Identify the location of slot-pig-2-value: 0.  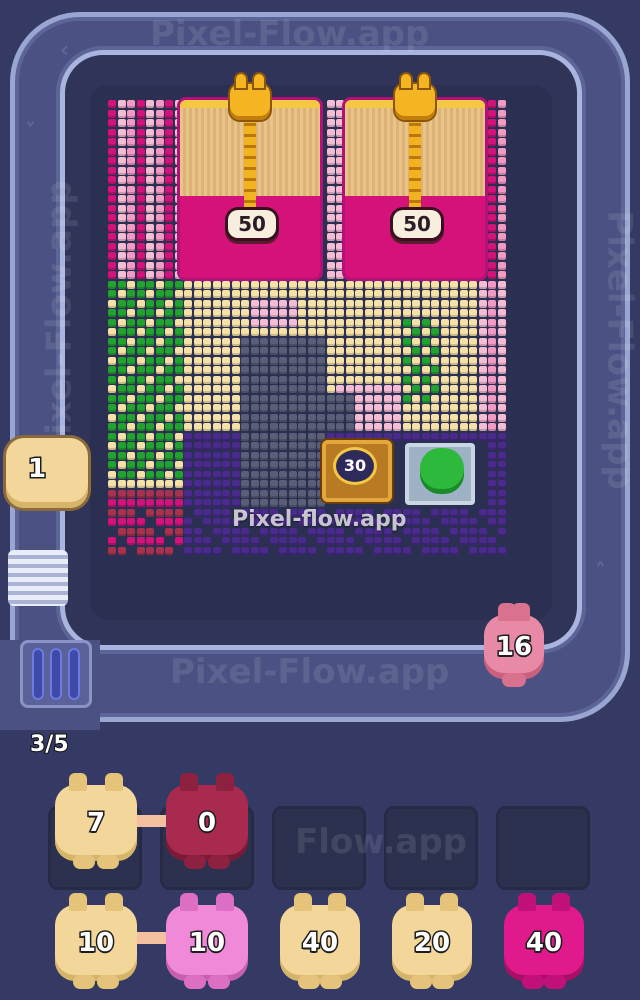
(206, 823).